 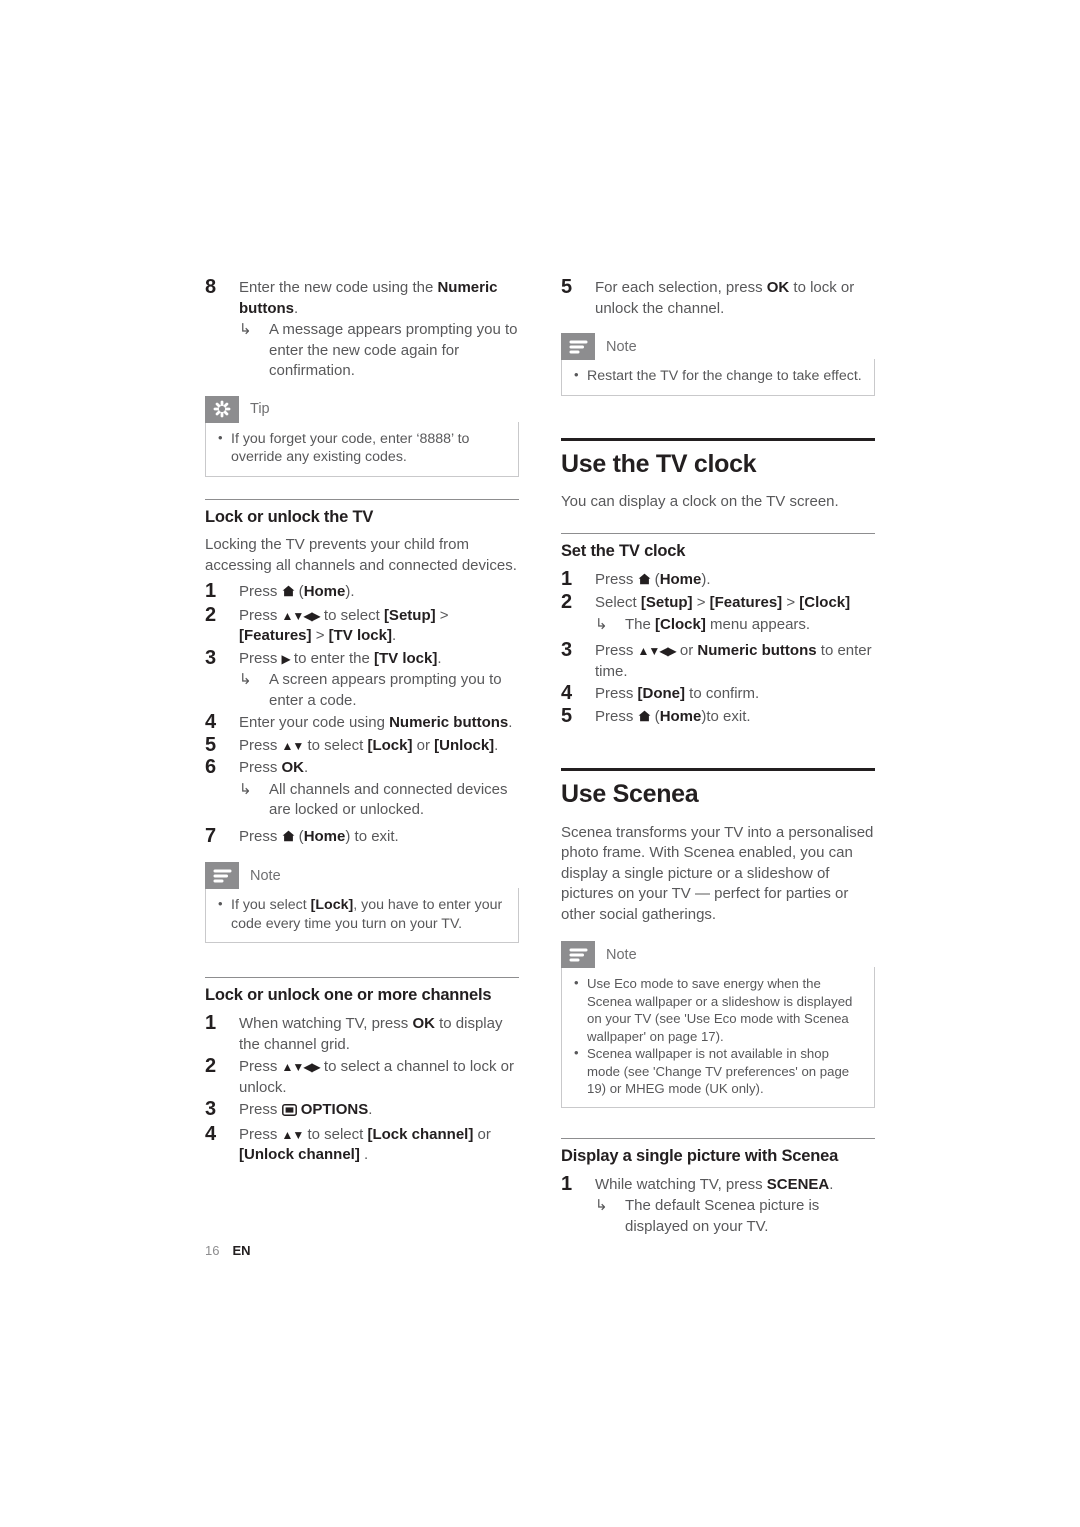 I want to click on step-text: Press [Done] to confirm., so click(x=735, y=694).